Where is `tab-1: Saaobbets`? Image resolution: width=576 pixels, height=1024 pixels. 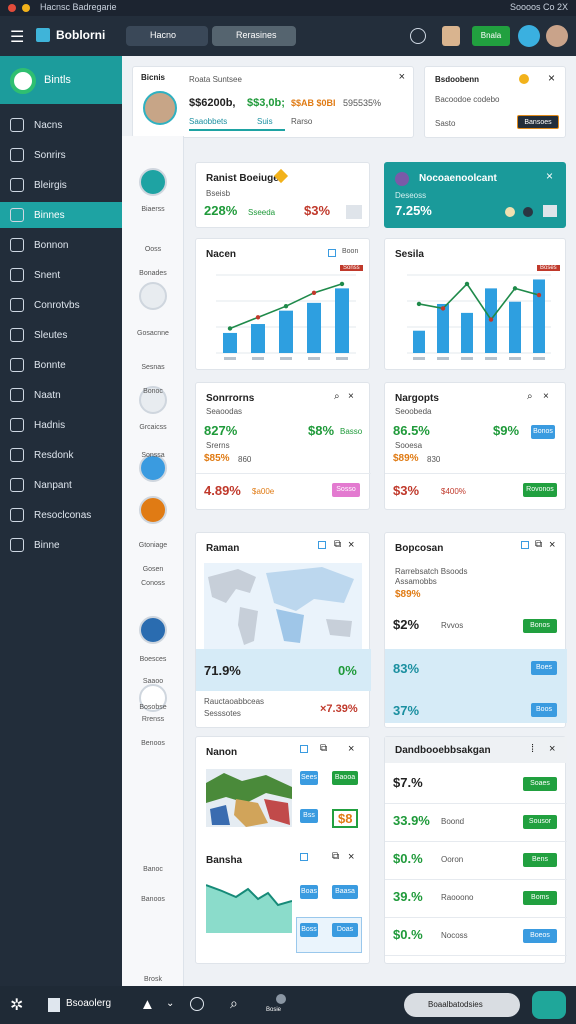
tab-1: Saaobbets is located at coordinates (208, 121).